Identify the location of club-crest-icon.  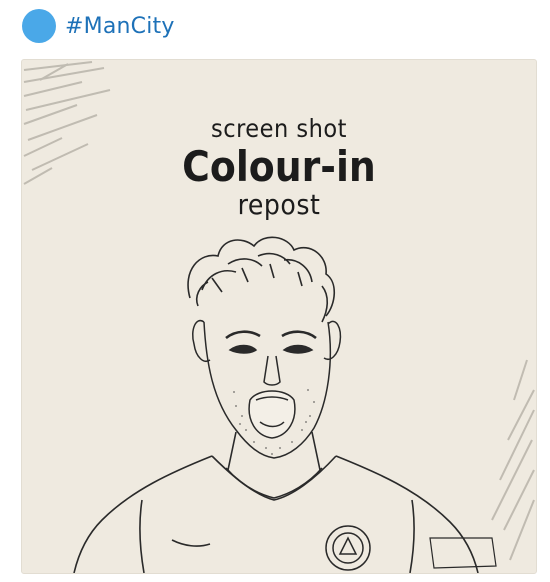
(348, 548).